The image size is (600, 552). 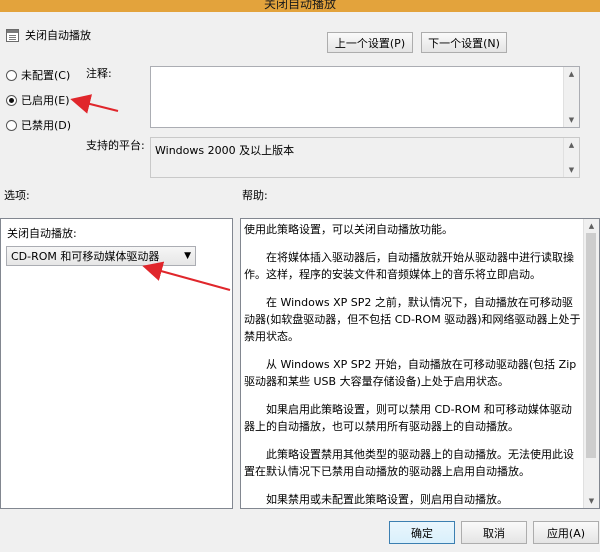 What do you see at coordinates (387, 499) in the screenshot?
I see `help-paragraph: 如果禁用或未配置此策略设置，则启用自动播放。` at bounding box center [387, 499].